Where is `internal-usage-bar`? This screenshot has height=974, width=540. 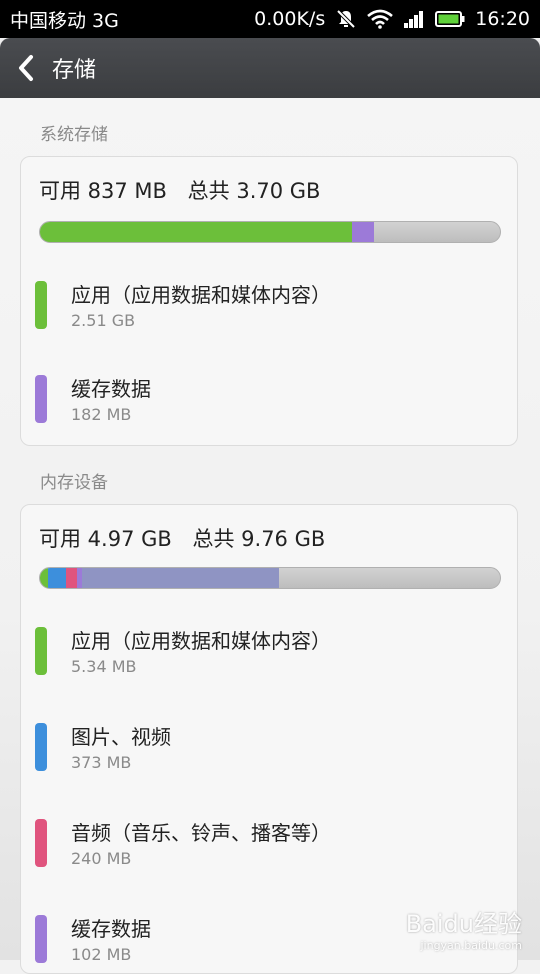
internal-usage-bar is located at coordinates (270, 578).